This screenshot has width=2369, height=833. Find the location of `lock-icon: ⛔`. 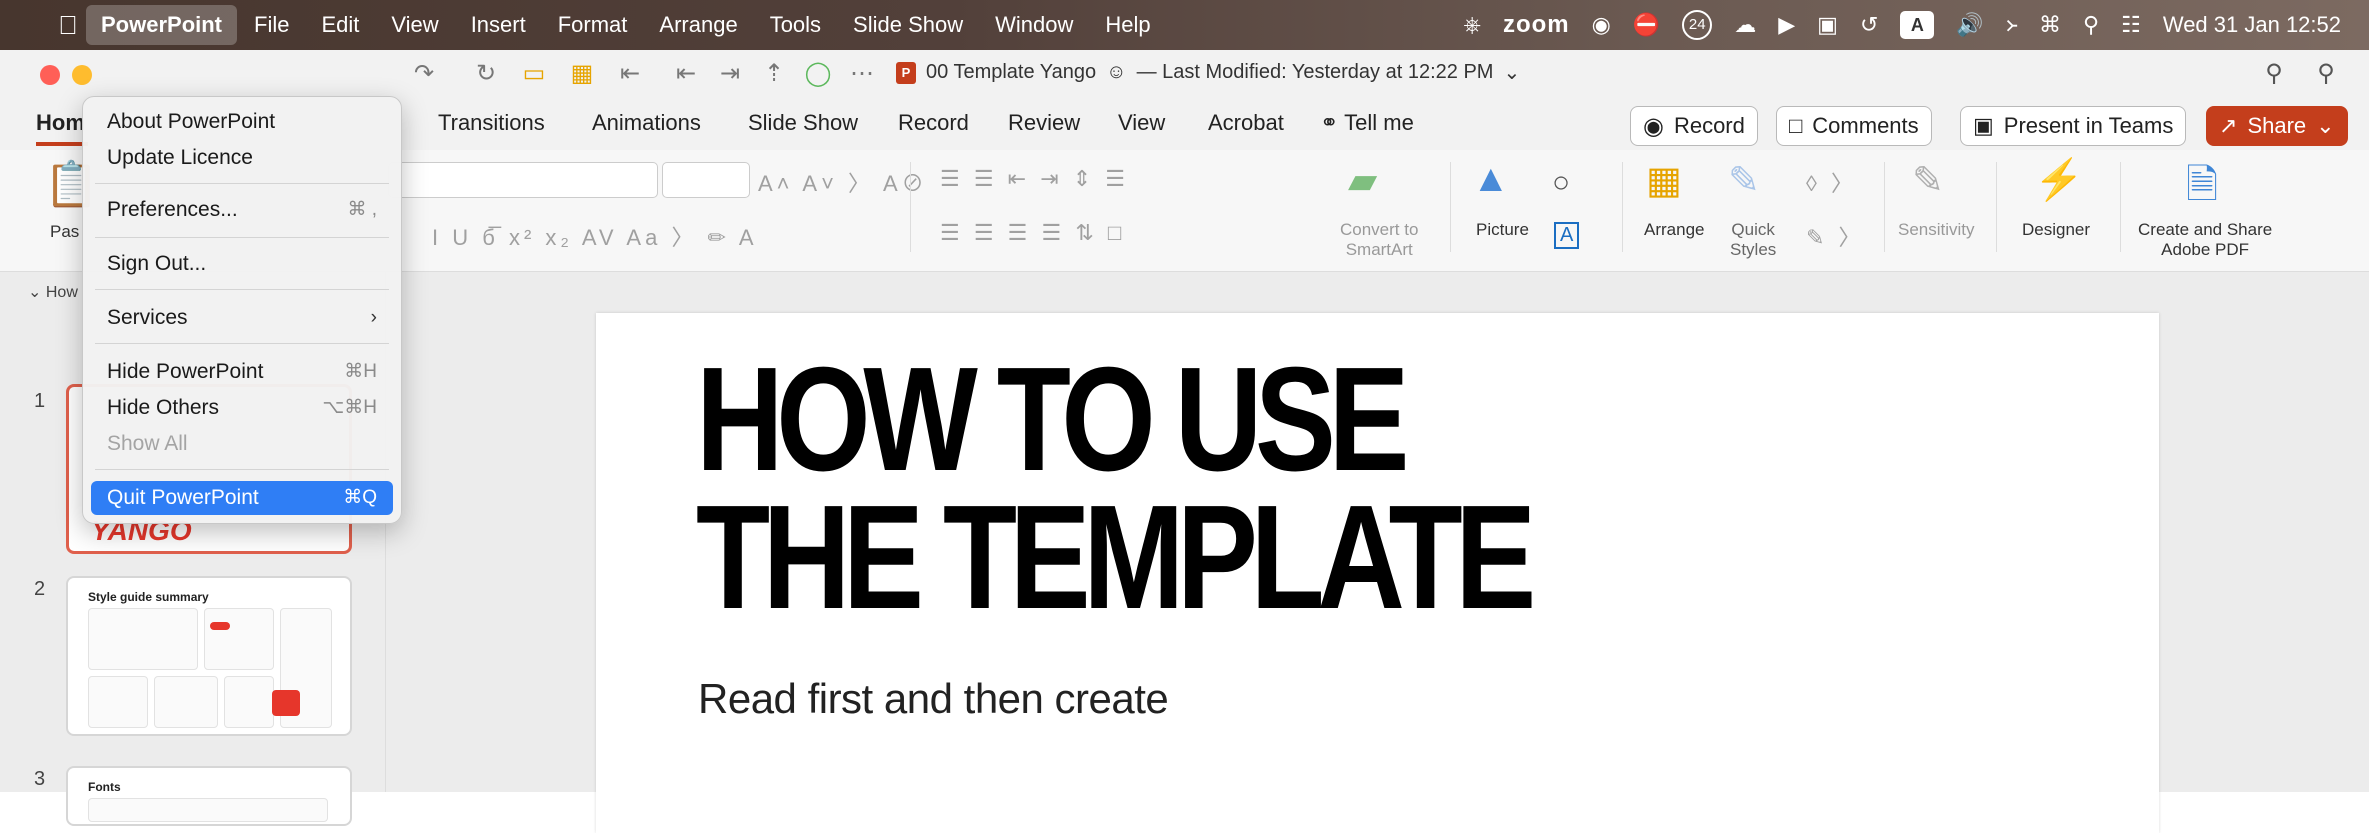

lock-icon: ⛔ is located at coordinates (1646, 25).